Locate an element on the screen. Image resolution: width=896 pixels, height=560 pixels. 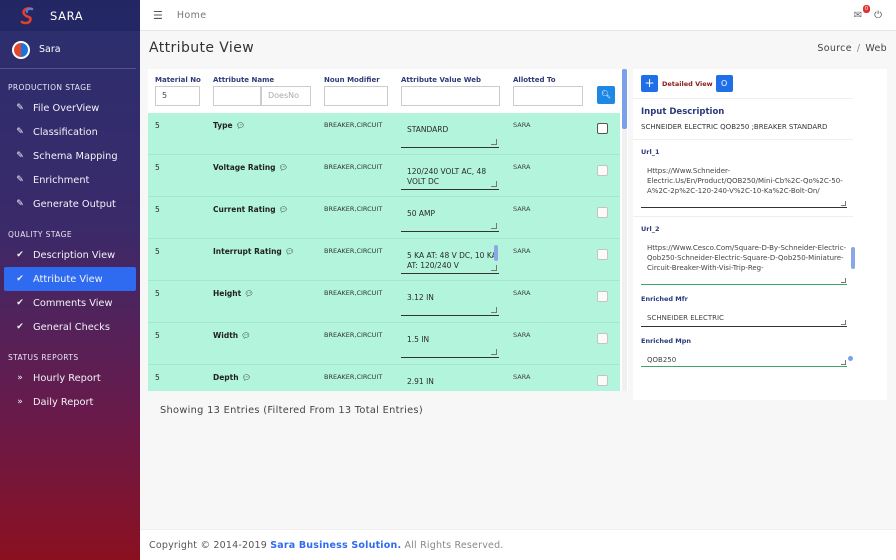
enriched-mpn-field: QOB250 is located at coordinates (744, 359).